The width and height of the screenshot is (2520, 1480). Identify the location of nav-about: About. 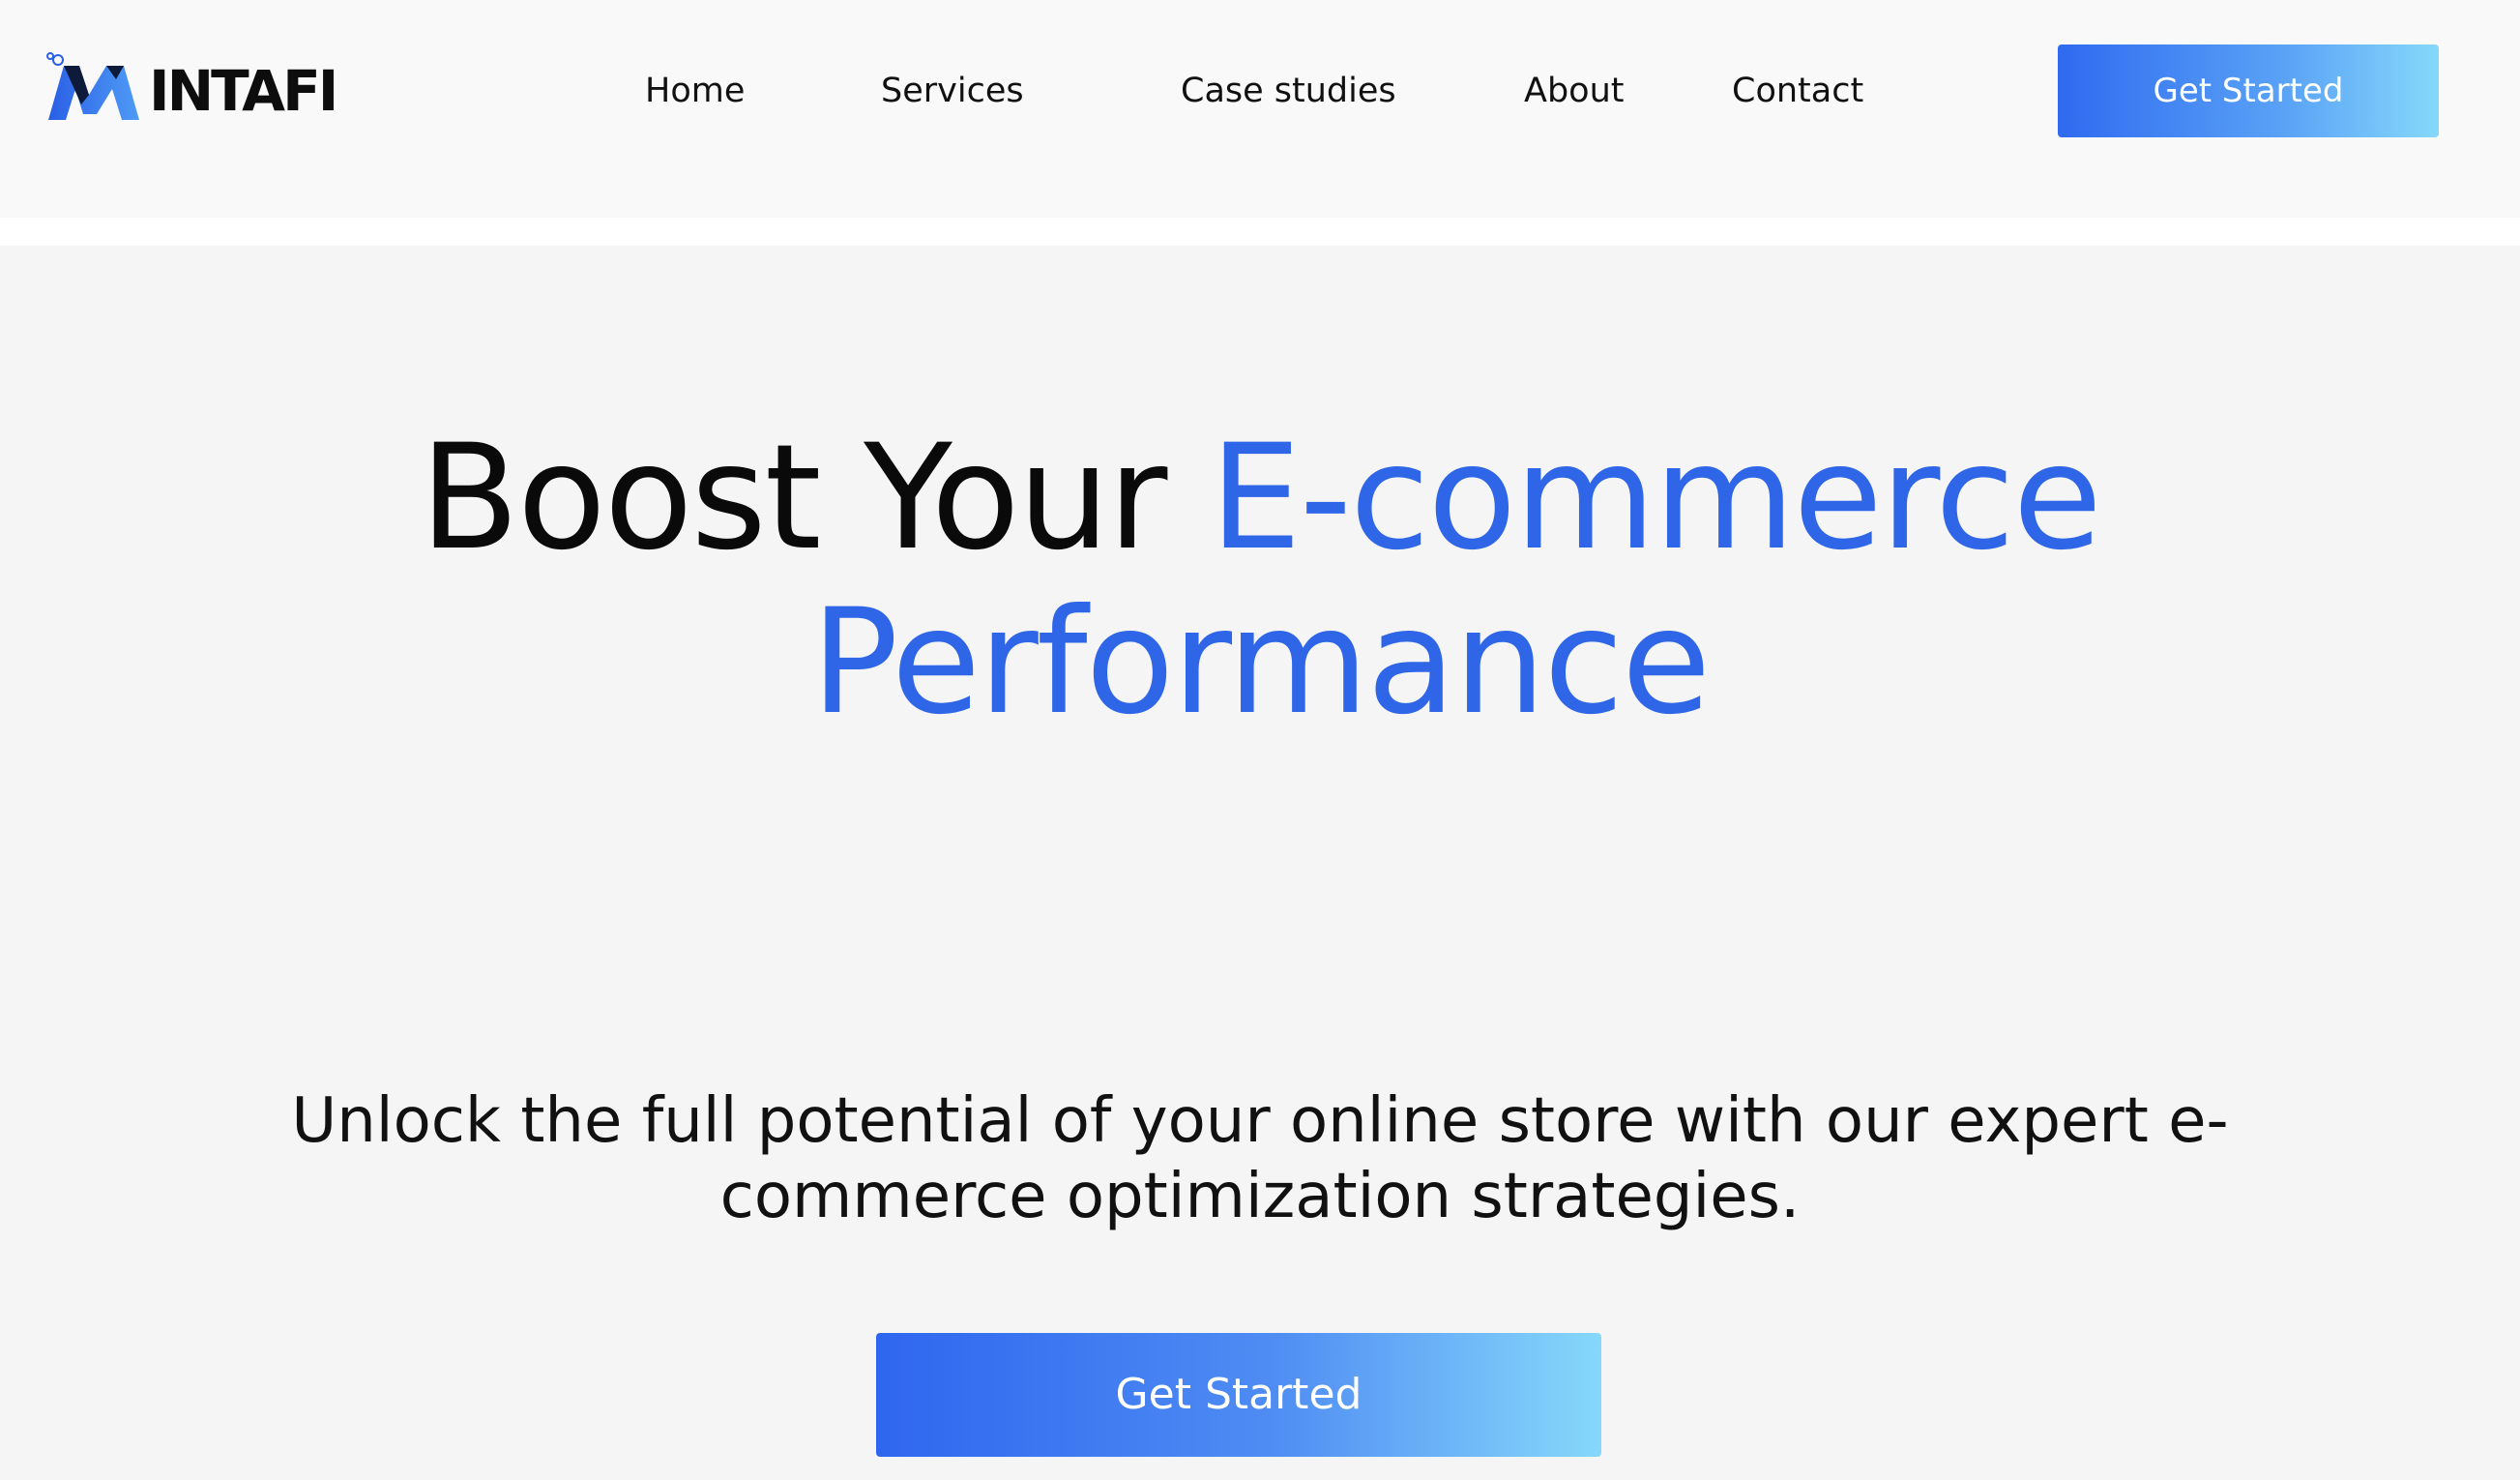
(1574, 91).